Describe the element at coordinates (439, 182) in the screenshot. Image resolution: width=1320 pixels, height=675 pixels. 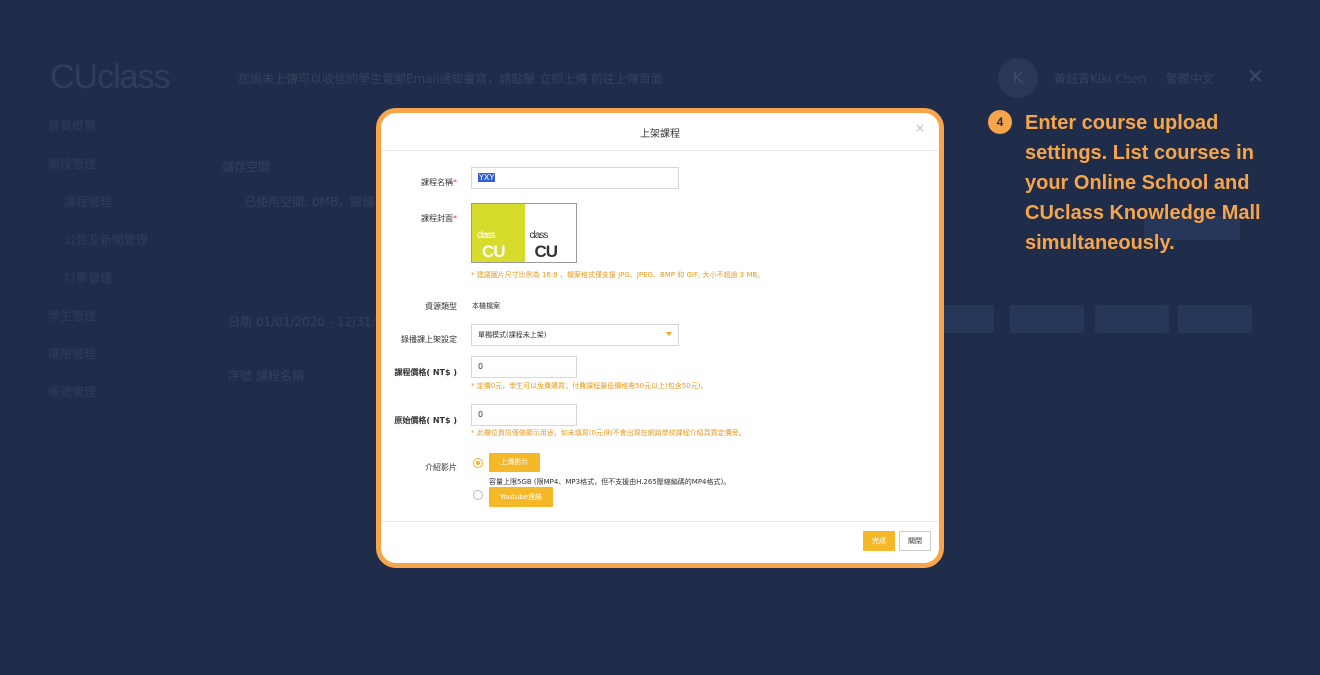
I see `course-name-label: 課程名稱*` at that location.